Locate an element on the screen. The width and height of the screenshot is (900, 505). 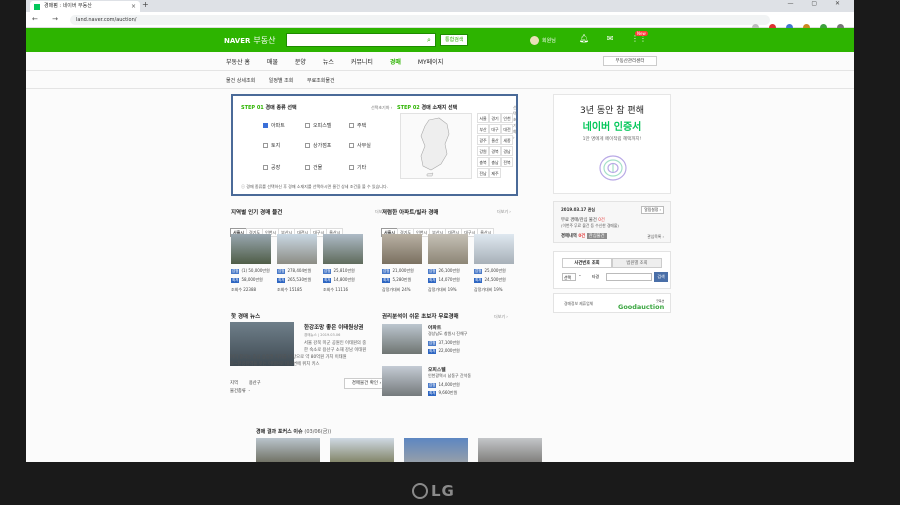
subnav-detail: 물건 상세조회 is located at coordinates (240, 81).